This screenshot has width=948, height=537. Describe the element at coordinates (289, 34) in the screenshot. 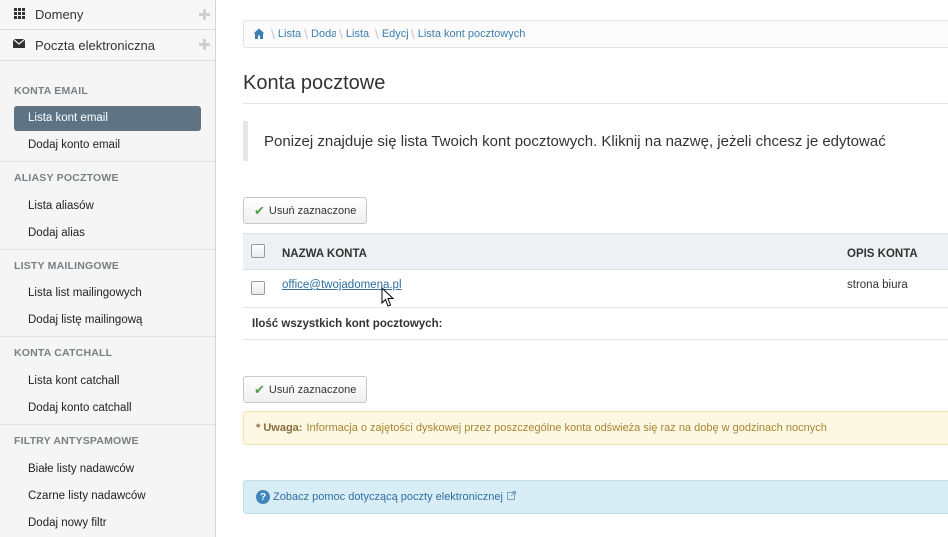

I see `breadcrumb-item: Lista` at that location.